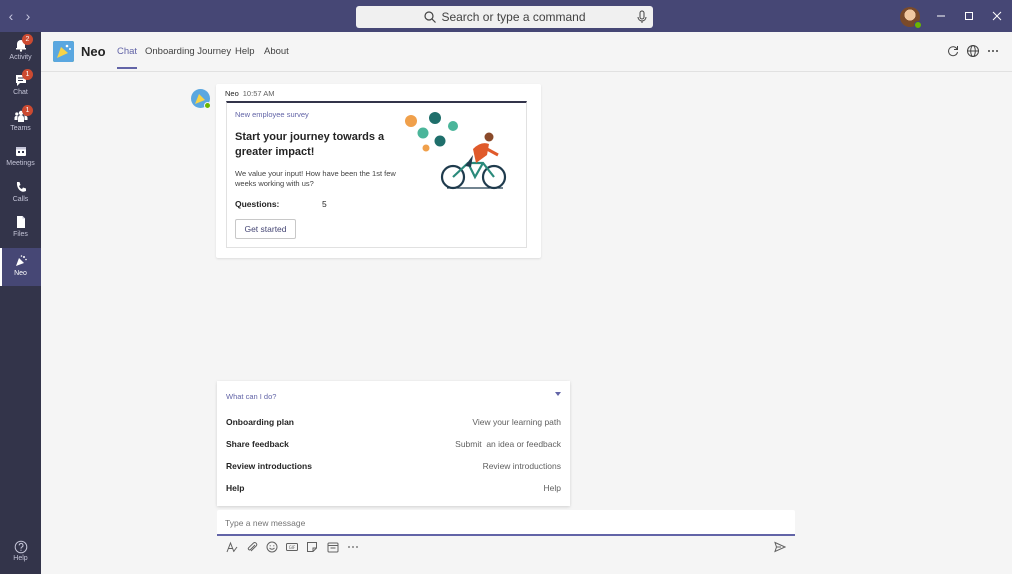 This screenshot has height=574, width=1012. I want to click on teams-badge: 1, so click(27, 110).